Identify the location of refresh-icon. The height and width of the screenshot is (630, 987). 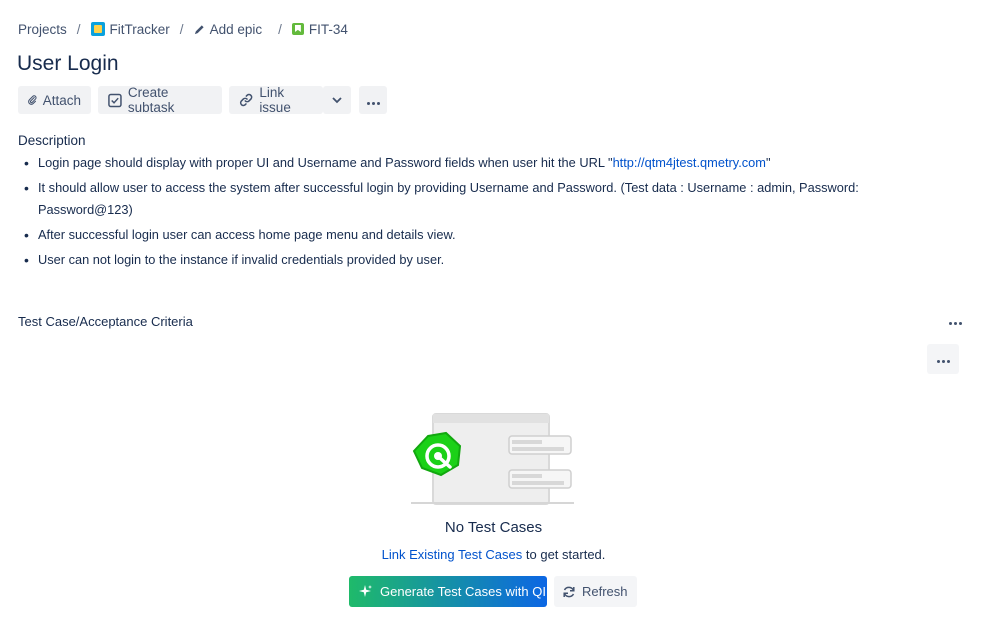
(569, 591).